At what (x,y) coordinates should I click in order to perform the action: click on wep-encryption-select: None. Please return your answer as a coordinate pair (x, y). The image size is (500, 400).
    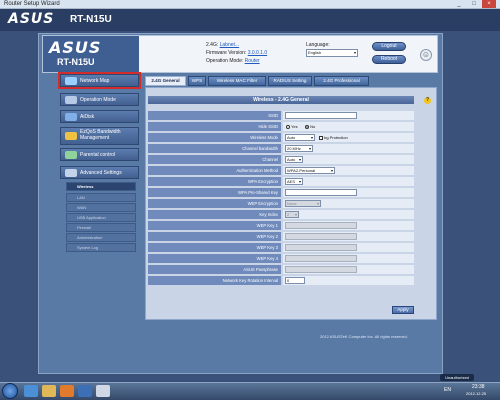
    Looking at the image, I should click on (303, 203).